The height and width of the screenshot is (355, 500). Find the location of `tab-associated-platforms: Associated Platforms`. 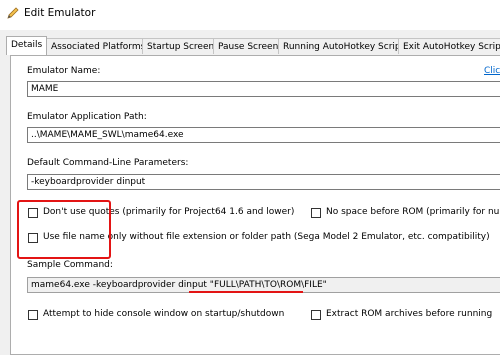

tab-associated-platforms: Associated Platforms is located at coordinates (98, 46).